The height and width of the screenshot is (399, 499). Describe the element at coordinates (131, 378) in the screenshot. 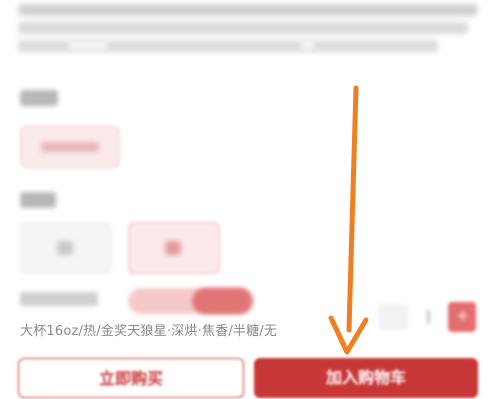

I see `buy-now-button: 立即购买` at that location.